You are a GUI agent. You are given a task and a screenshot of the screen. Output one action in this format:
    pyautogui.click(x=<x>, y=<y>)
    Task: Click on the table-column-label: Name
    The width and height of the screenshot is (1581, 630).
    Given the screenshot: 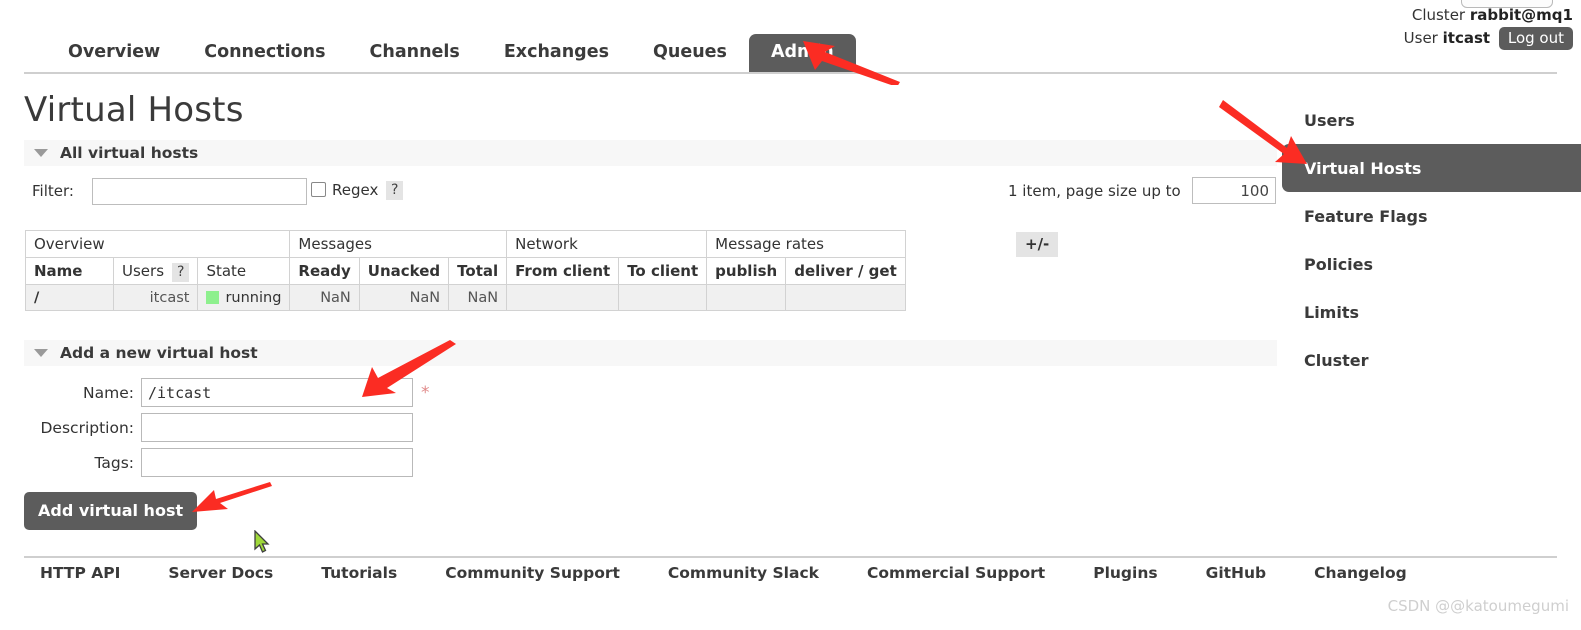 What is the action you would take?
    pyautogui.click(x=58, y=271)
    